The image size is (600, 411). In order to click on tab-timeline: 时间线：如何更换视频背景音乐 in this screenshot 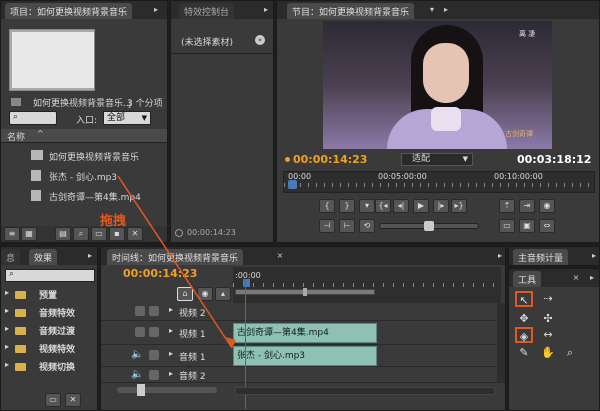, I will do `click(175, 257)`.